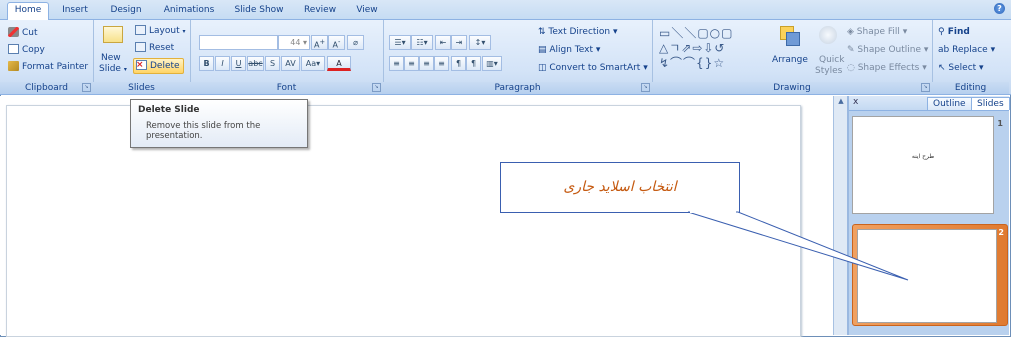  I want to click on drawing-group-label: Drawing, so click(792, 88).